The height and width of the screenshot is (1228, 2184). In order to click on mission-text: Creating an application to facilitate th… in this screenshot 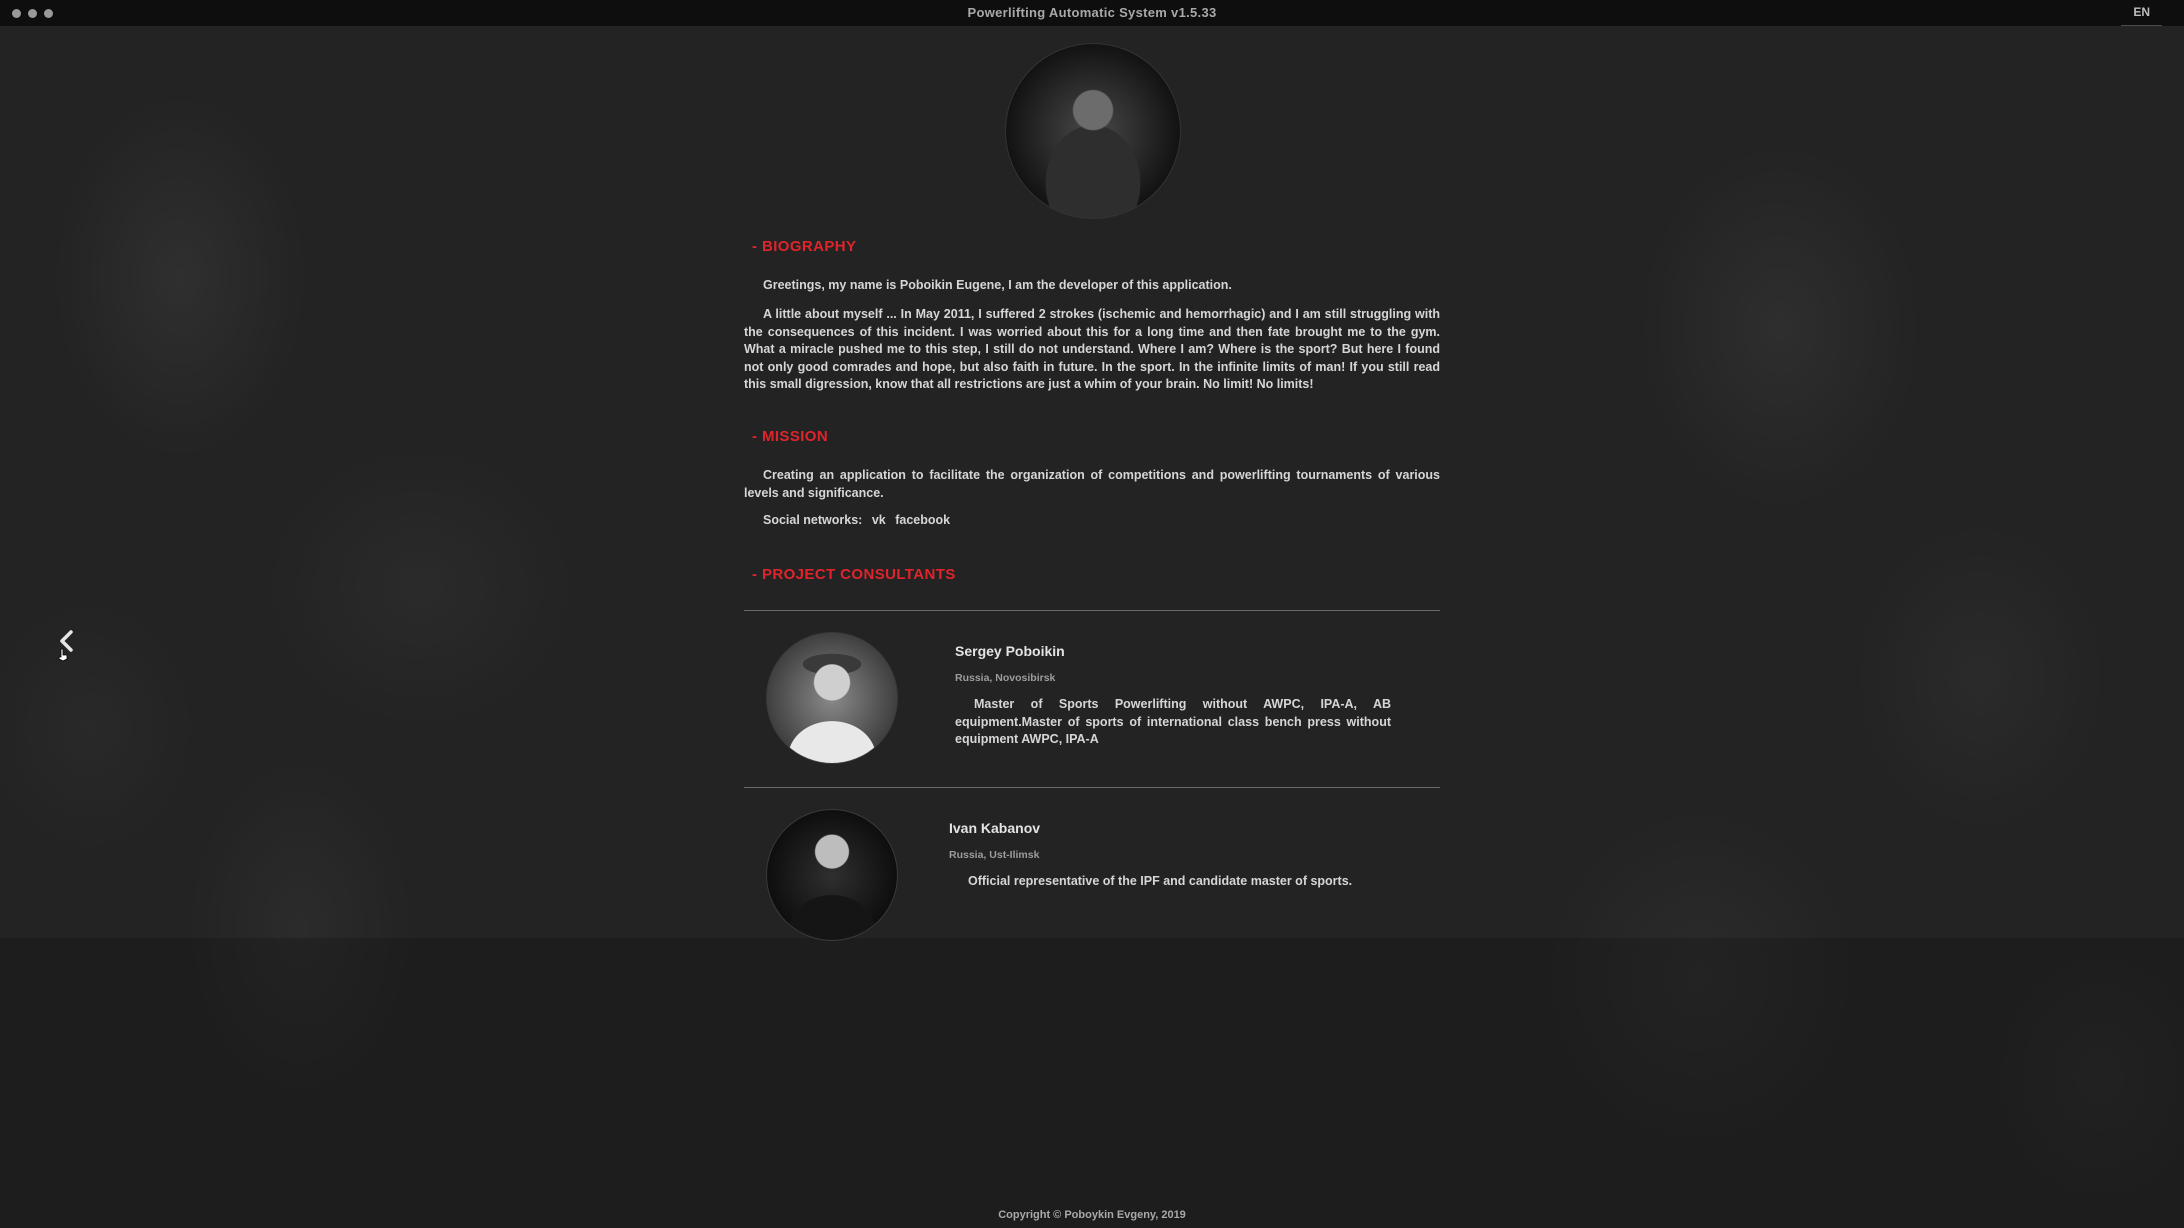, I will do `click(1092, 484)`.